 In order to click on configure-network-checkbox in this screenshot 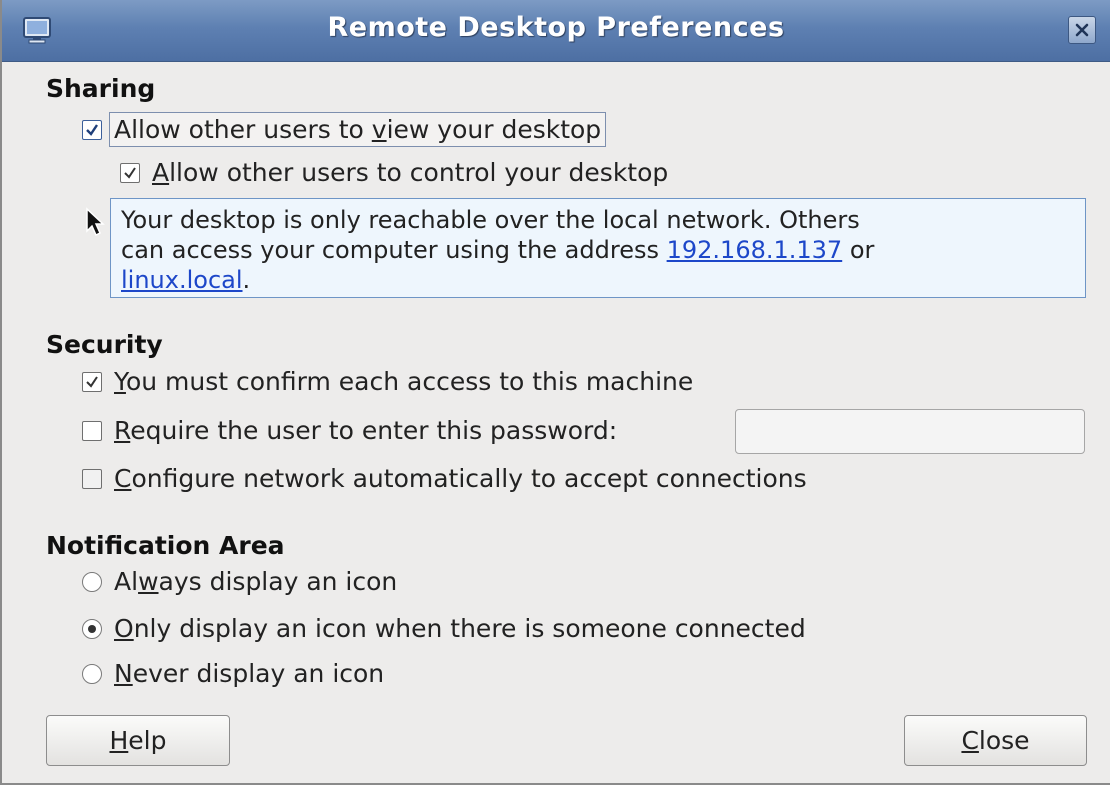, I will do `click(92, 478)`.